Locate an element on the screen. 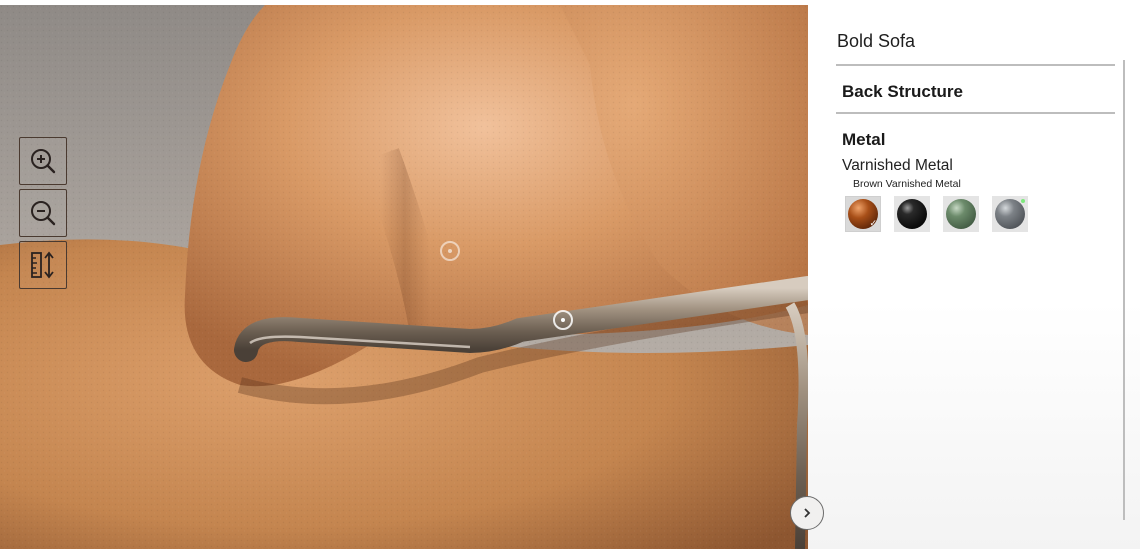 The image size is (1140, 549). material-group-label: Varnished Metal is located at coordinates (897, 165).